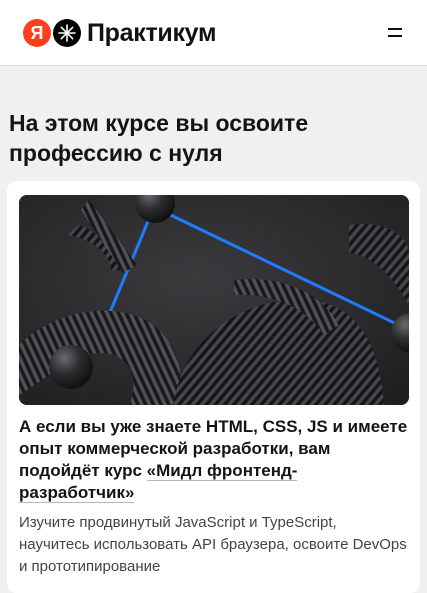 The height and width of the screenshot is (593, 427). I want to click on praktikum-logo: Я Практикум, so click(119, 33).